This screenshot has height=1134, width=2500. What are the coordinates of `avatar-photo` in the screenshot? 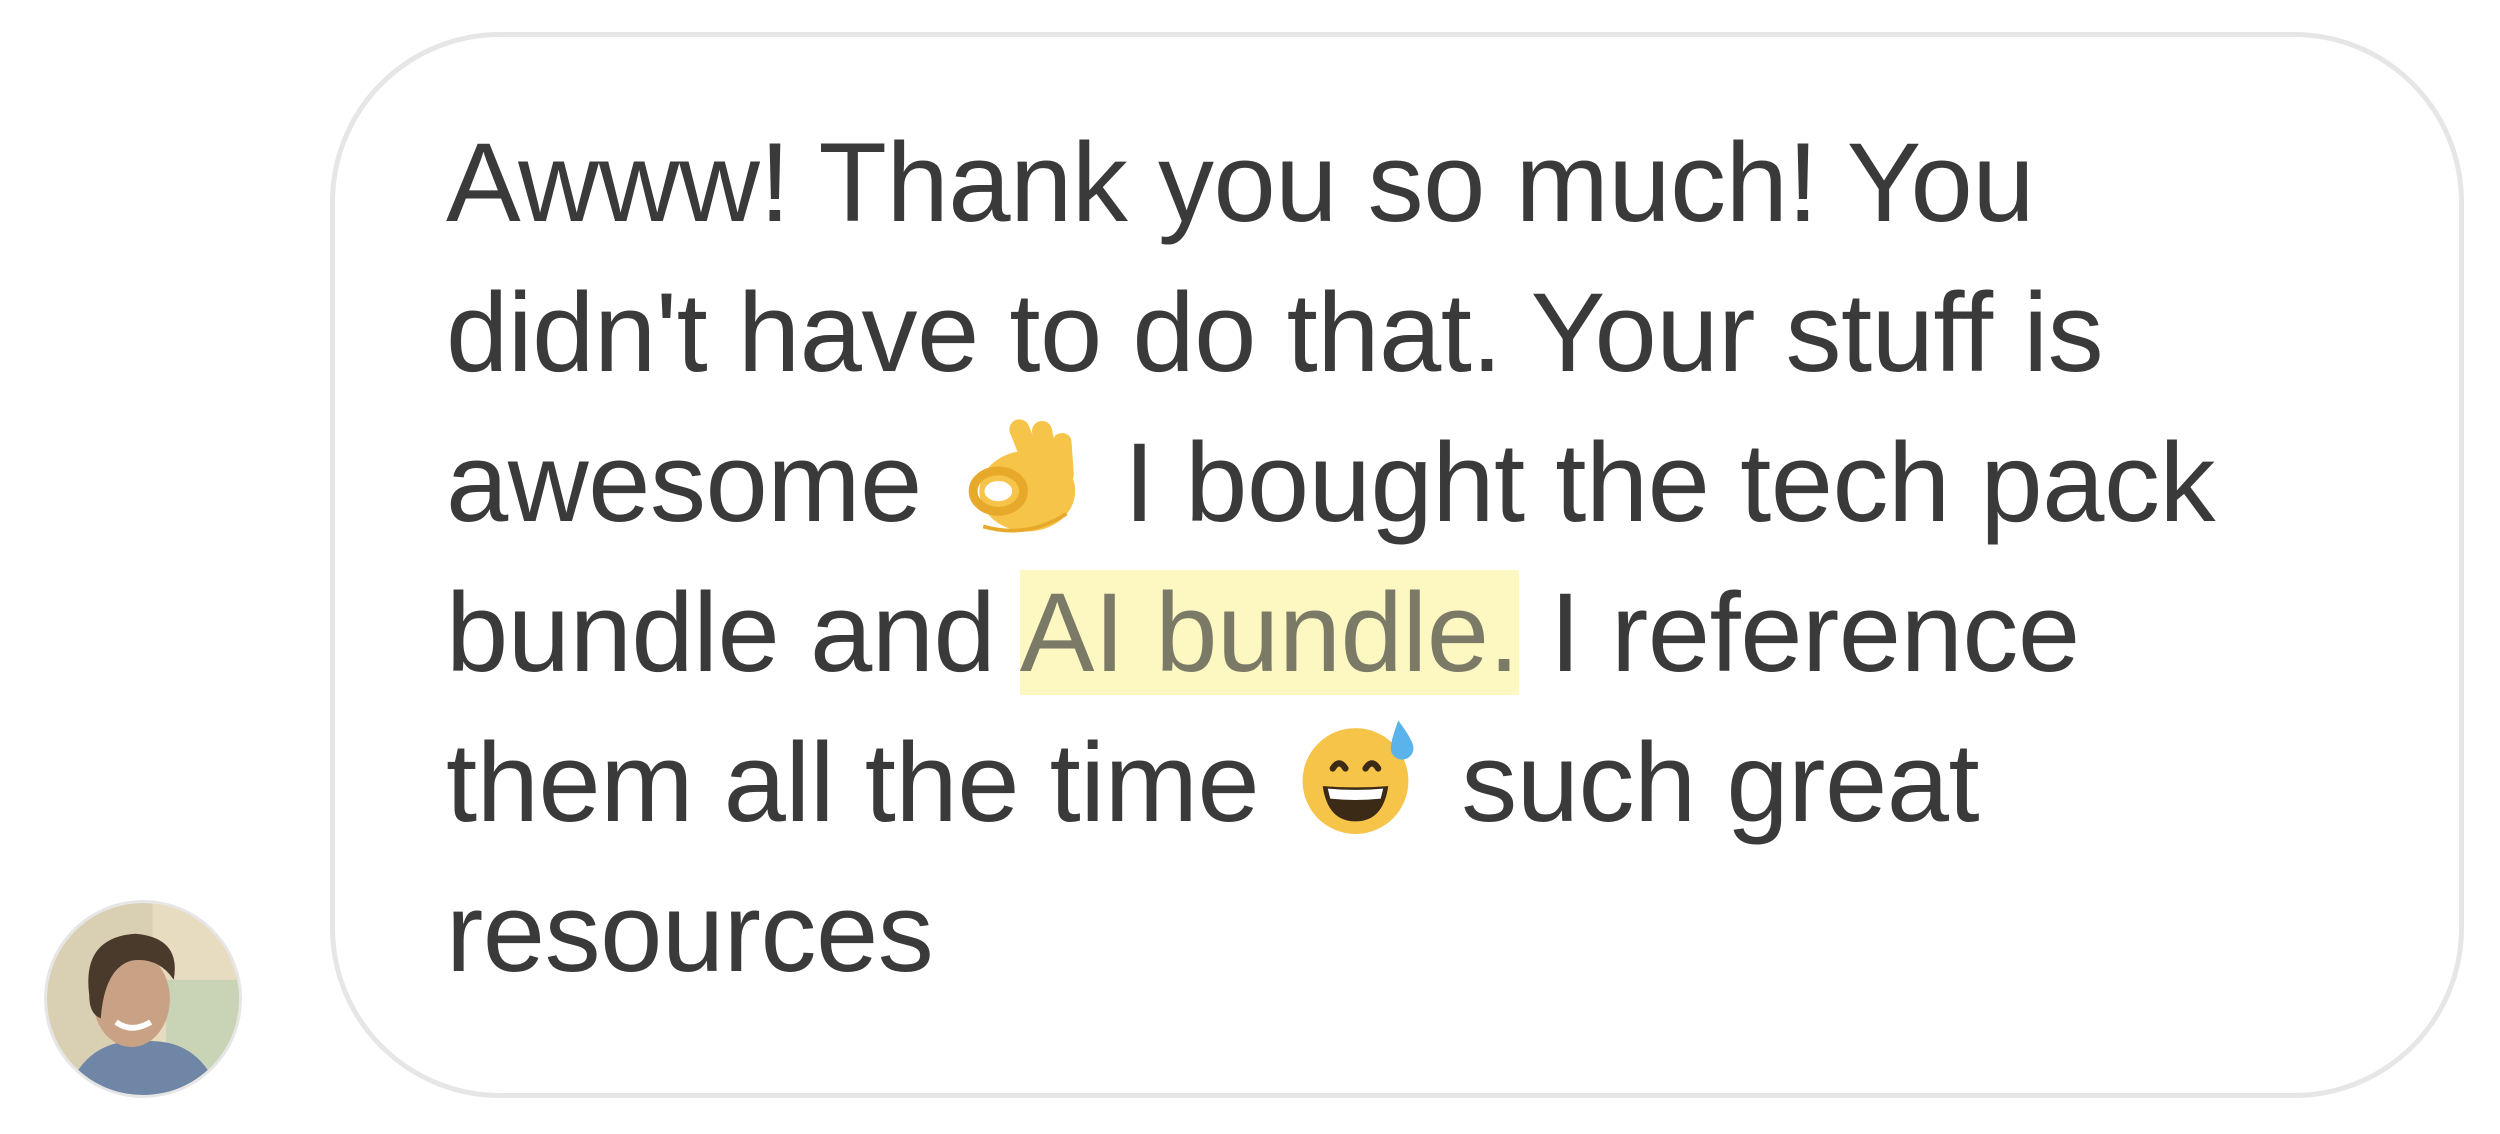 It's located at (143, 999).